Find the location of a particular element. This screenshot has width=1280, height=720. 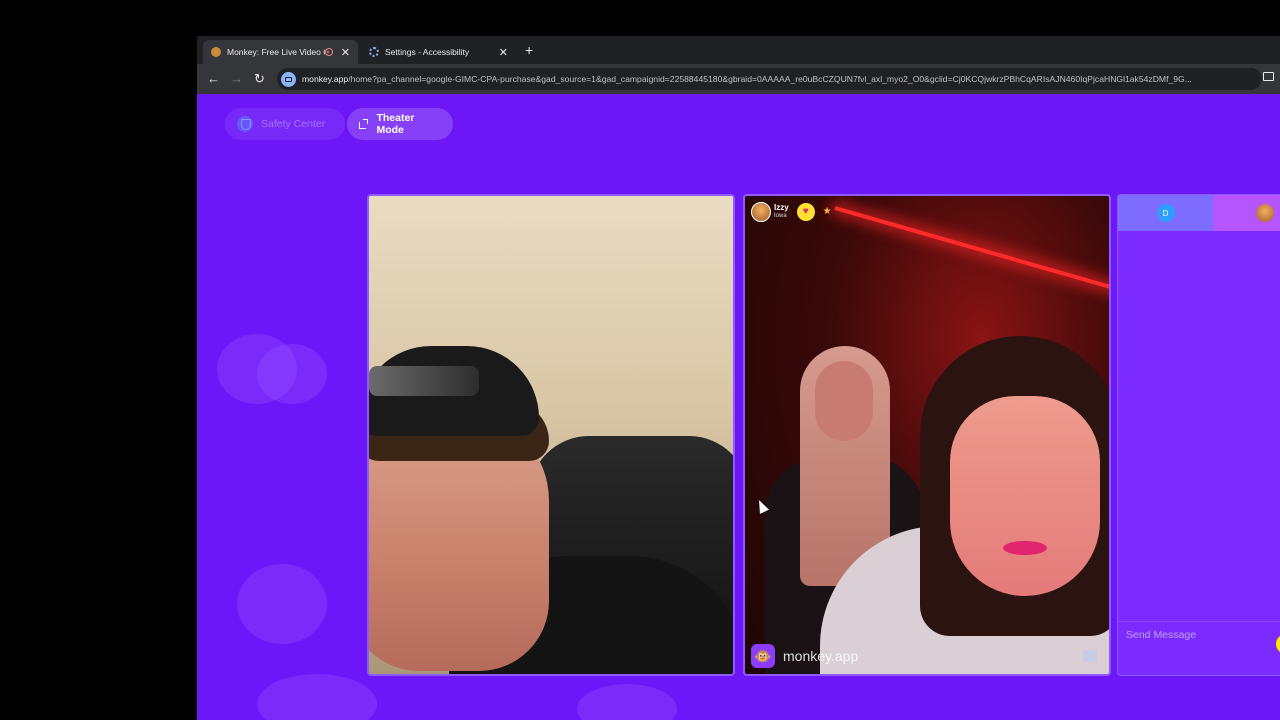

tab-monkey: Monkey: Free Live Video Ch ✕ is located at coordinates (280, 52).